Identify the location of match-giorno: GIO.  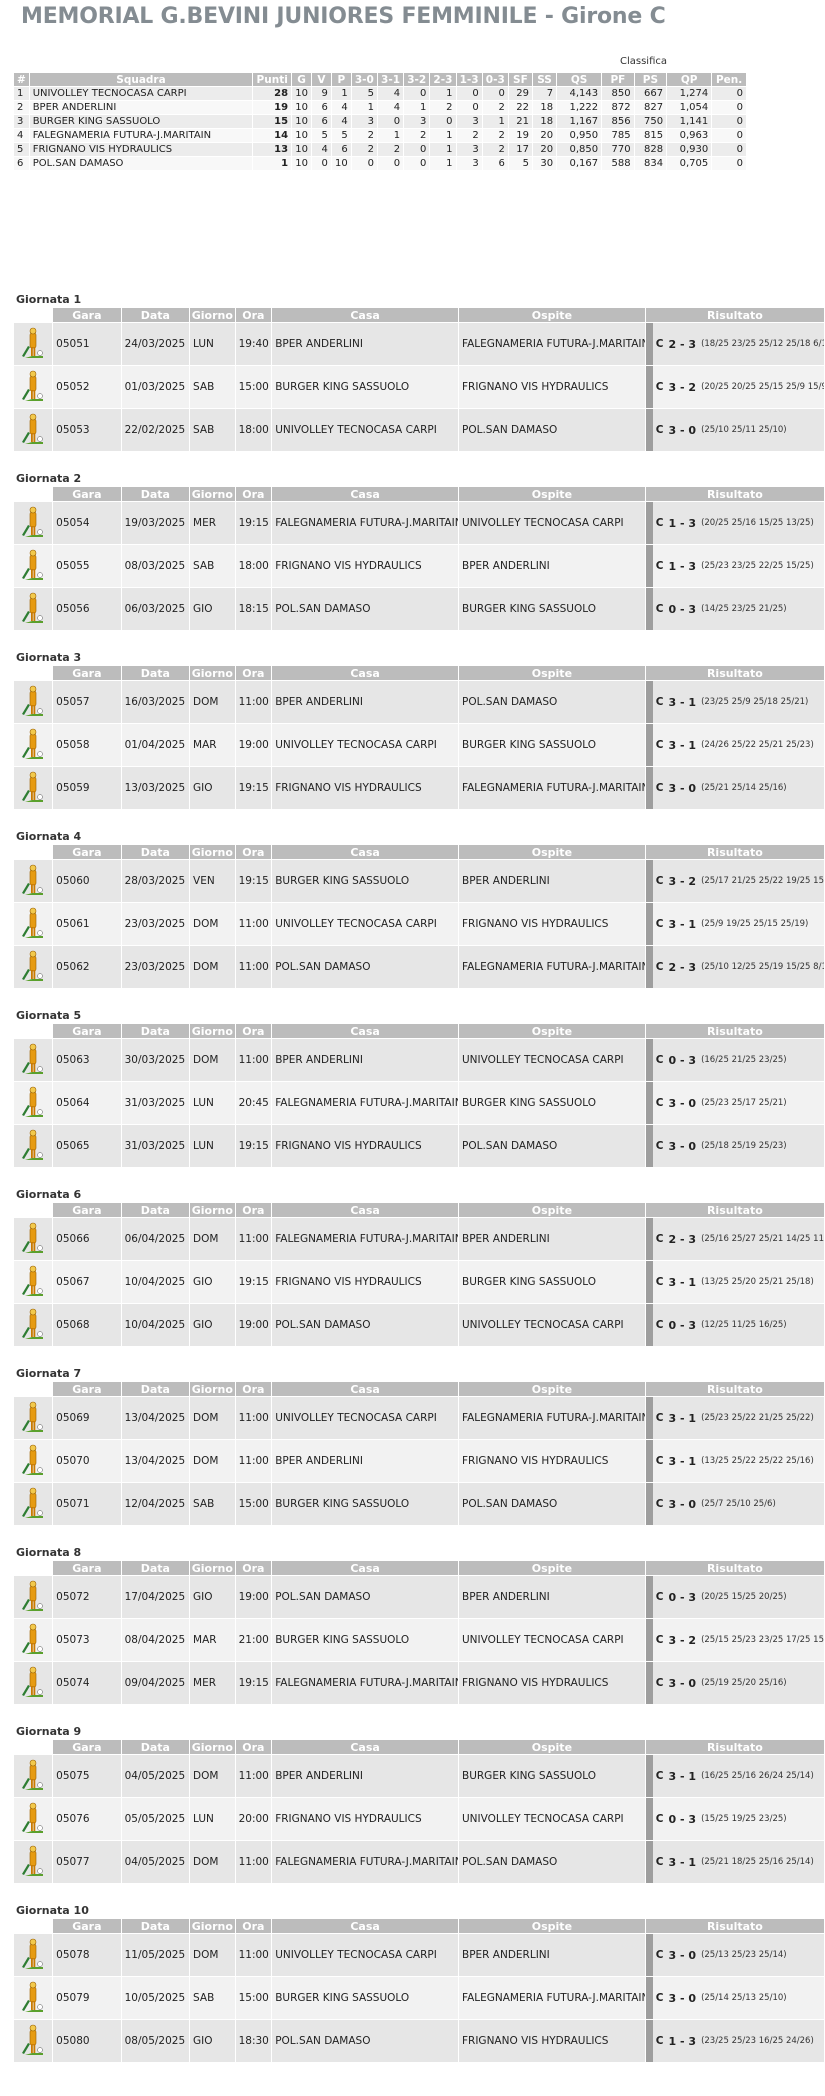
(212, 788).